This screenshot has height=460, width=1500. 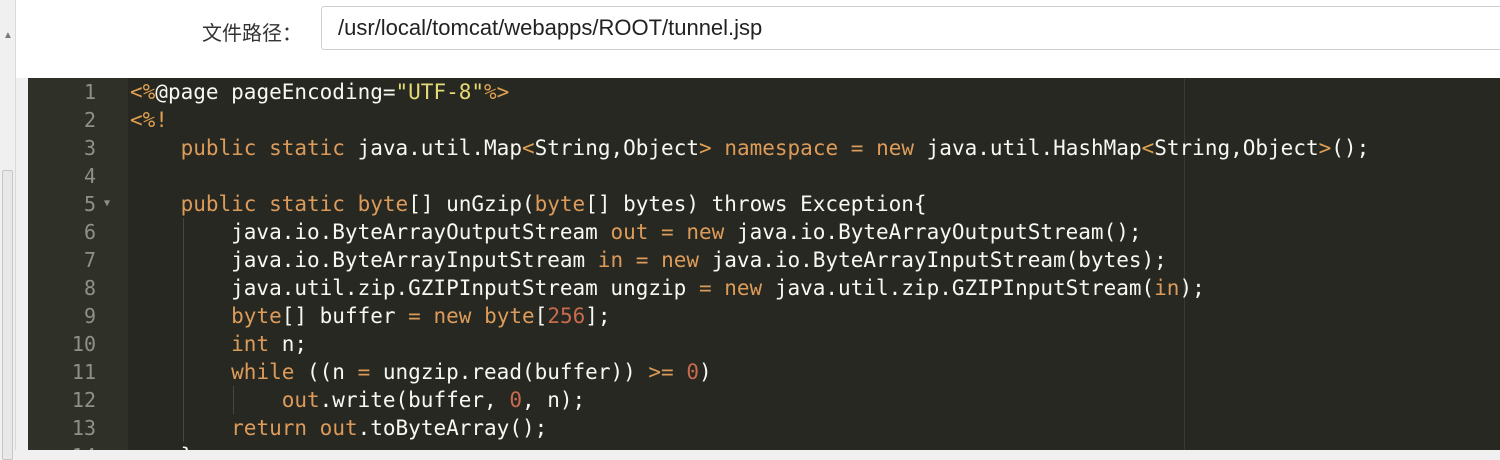 I want to click on line-number: 4, so click(x=89, y=176).